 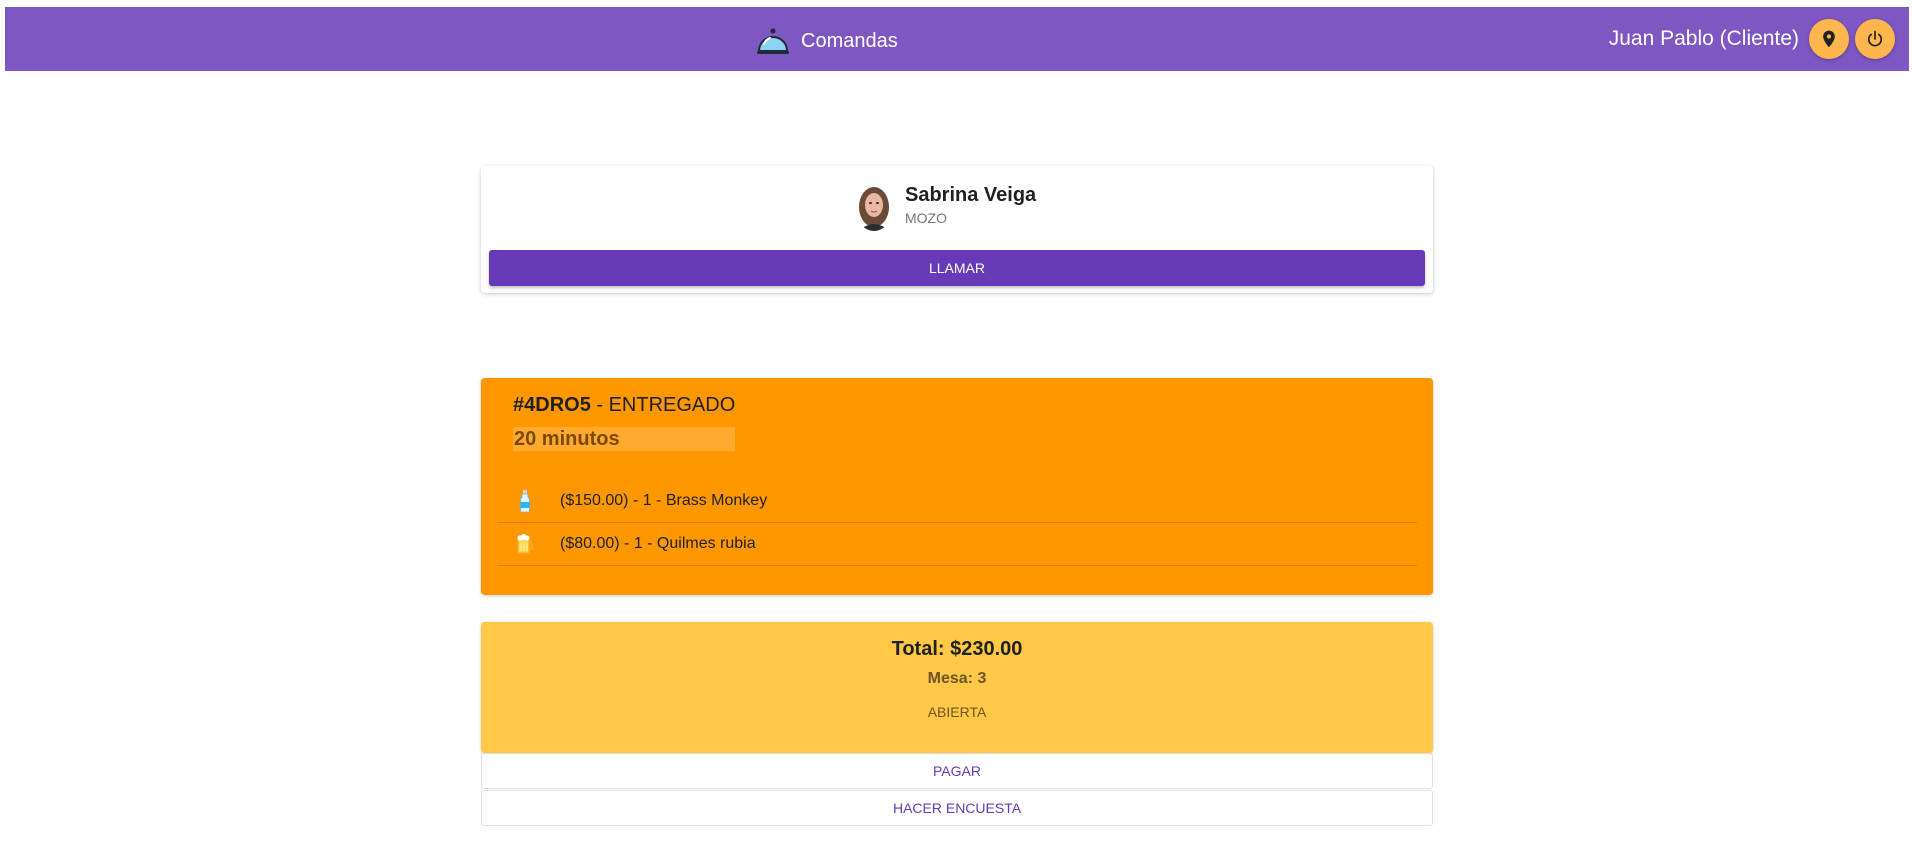 What do you see at coordinates (957, 501) in the screenshot?
I see `list-item: ($150.00) - 1 - Brass Monkey` at bounding box center [957, 501].